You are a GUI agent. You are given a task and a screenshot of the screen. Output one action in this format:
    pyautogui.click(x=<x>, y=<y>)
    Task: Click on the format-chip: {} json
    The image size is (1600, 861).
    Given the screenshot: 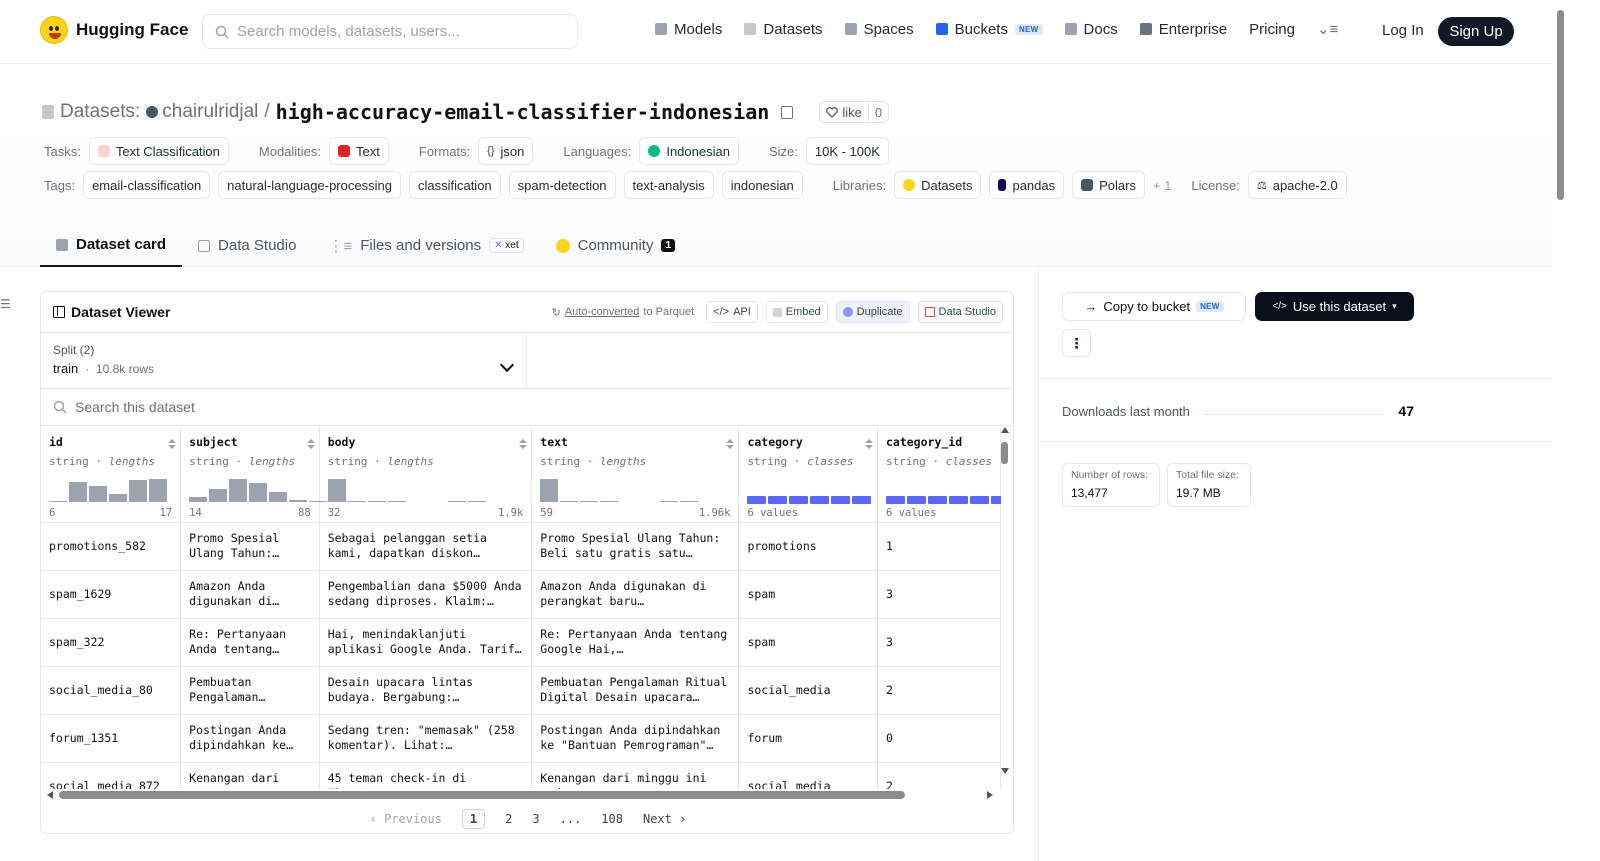 What is the action you would take?
    pyautogui.click(x=506, y=151)
    